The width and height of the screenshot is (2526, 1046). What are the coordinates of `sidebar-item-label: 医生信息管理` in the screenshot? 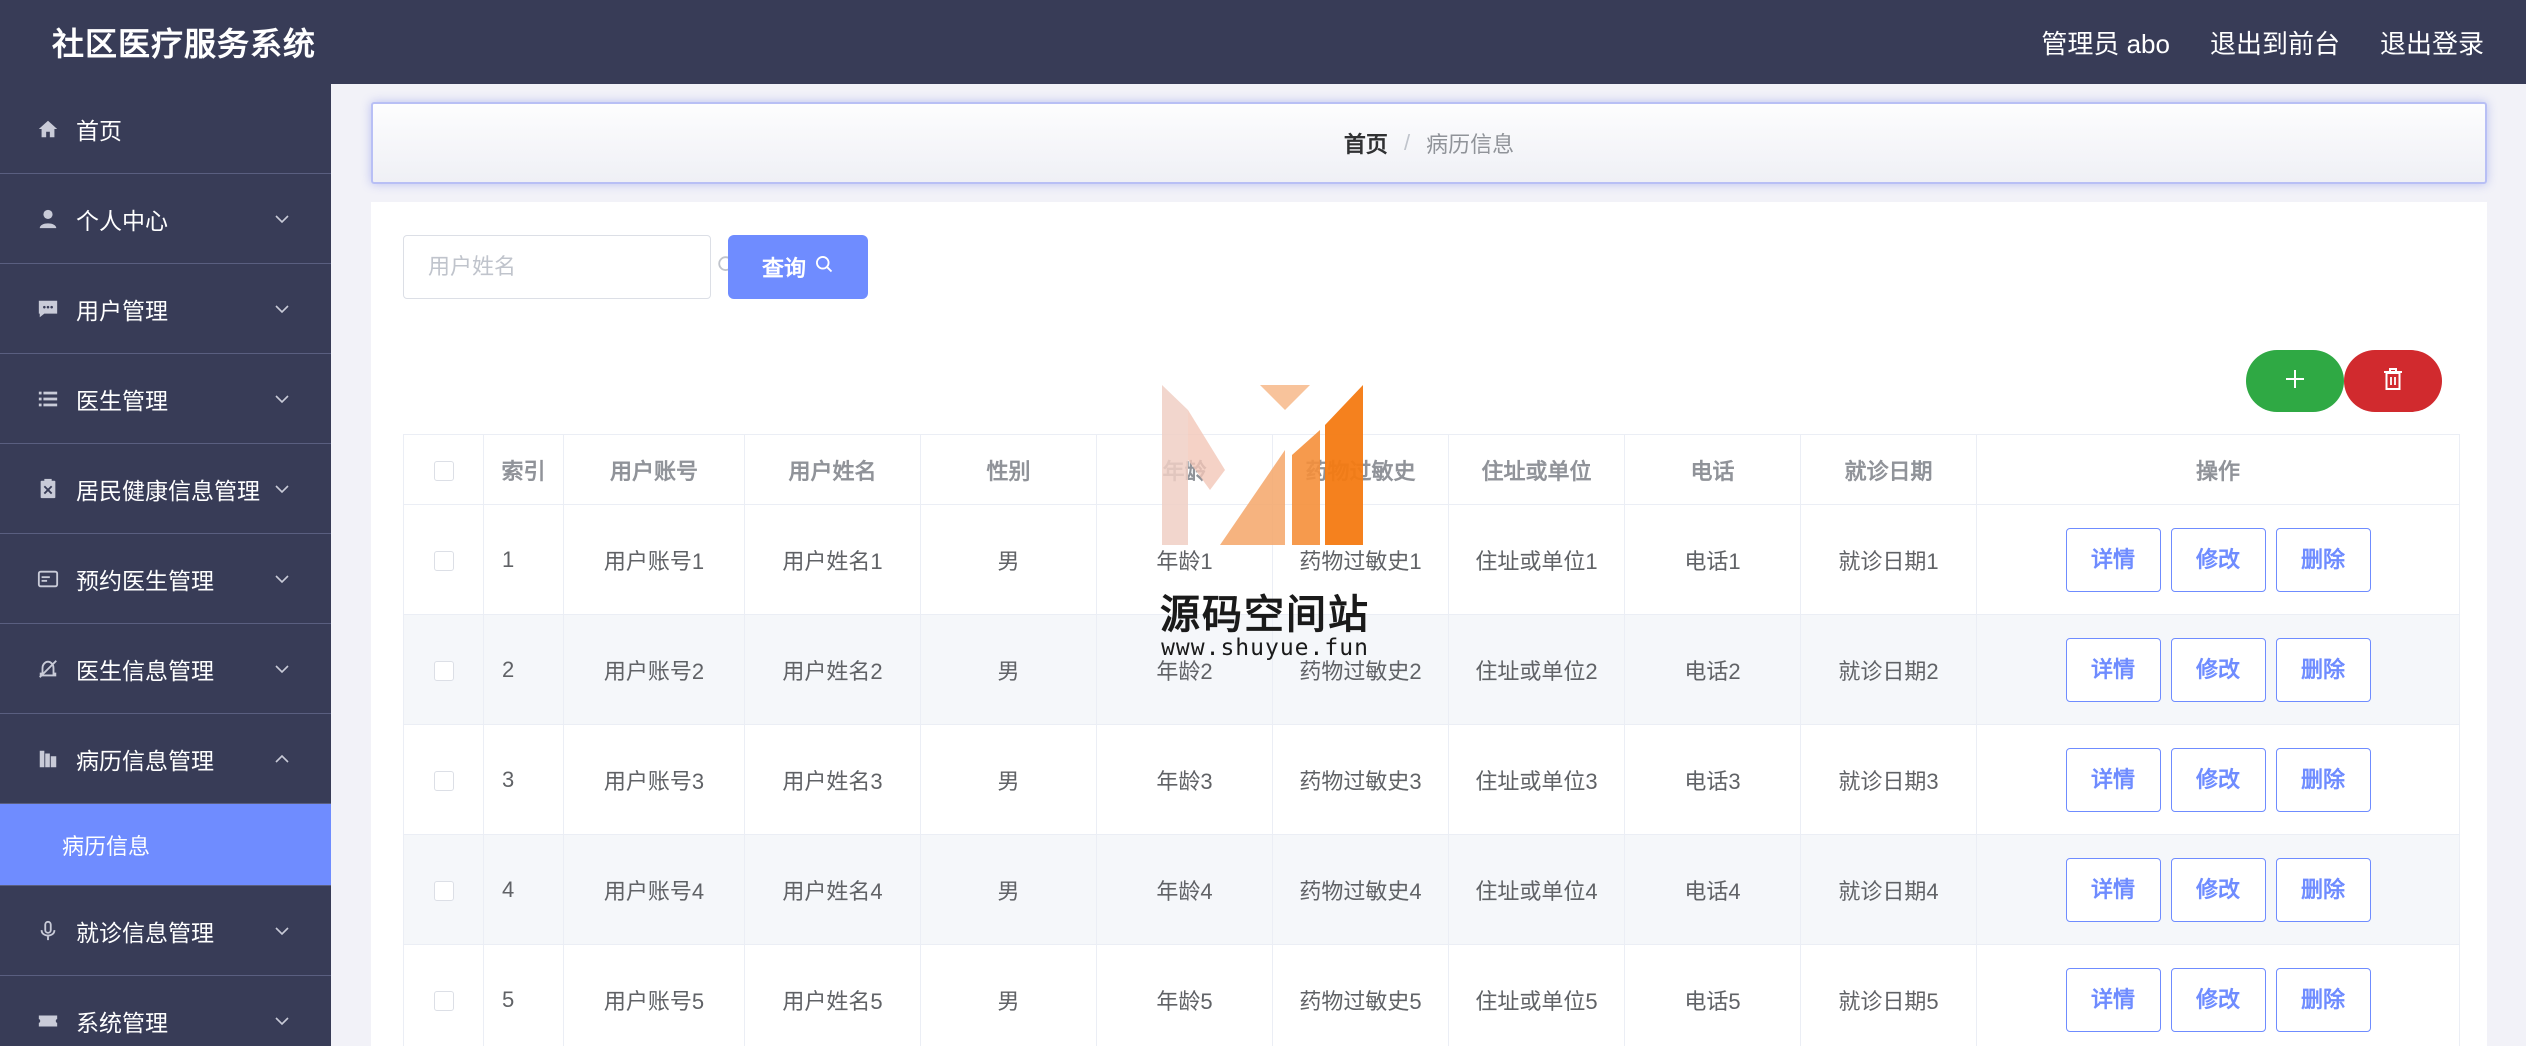 It's located at (145, 670).